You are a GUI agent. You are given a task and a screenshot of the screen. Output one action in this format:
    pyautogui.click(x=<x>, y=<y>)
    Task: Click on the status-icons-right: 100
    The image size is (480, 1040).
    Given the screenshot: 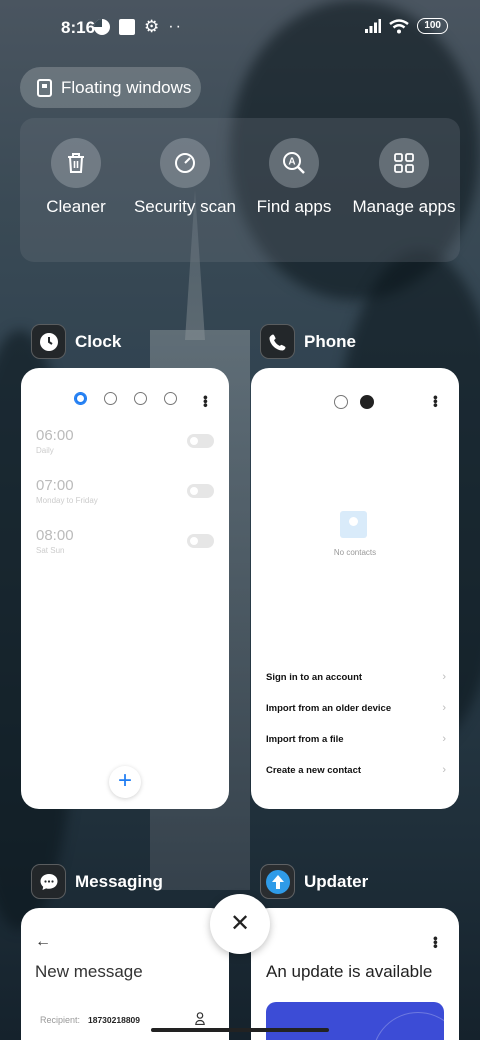 What is the action you would take?
    pyautogui.click(x=406, y=26)
    